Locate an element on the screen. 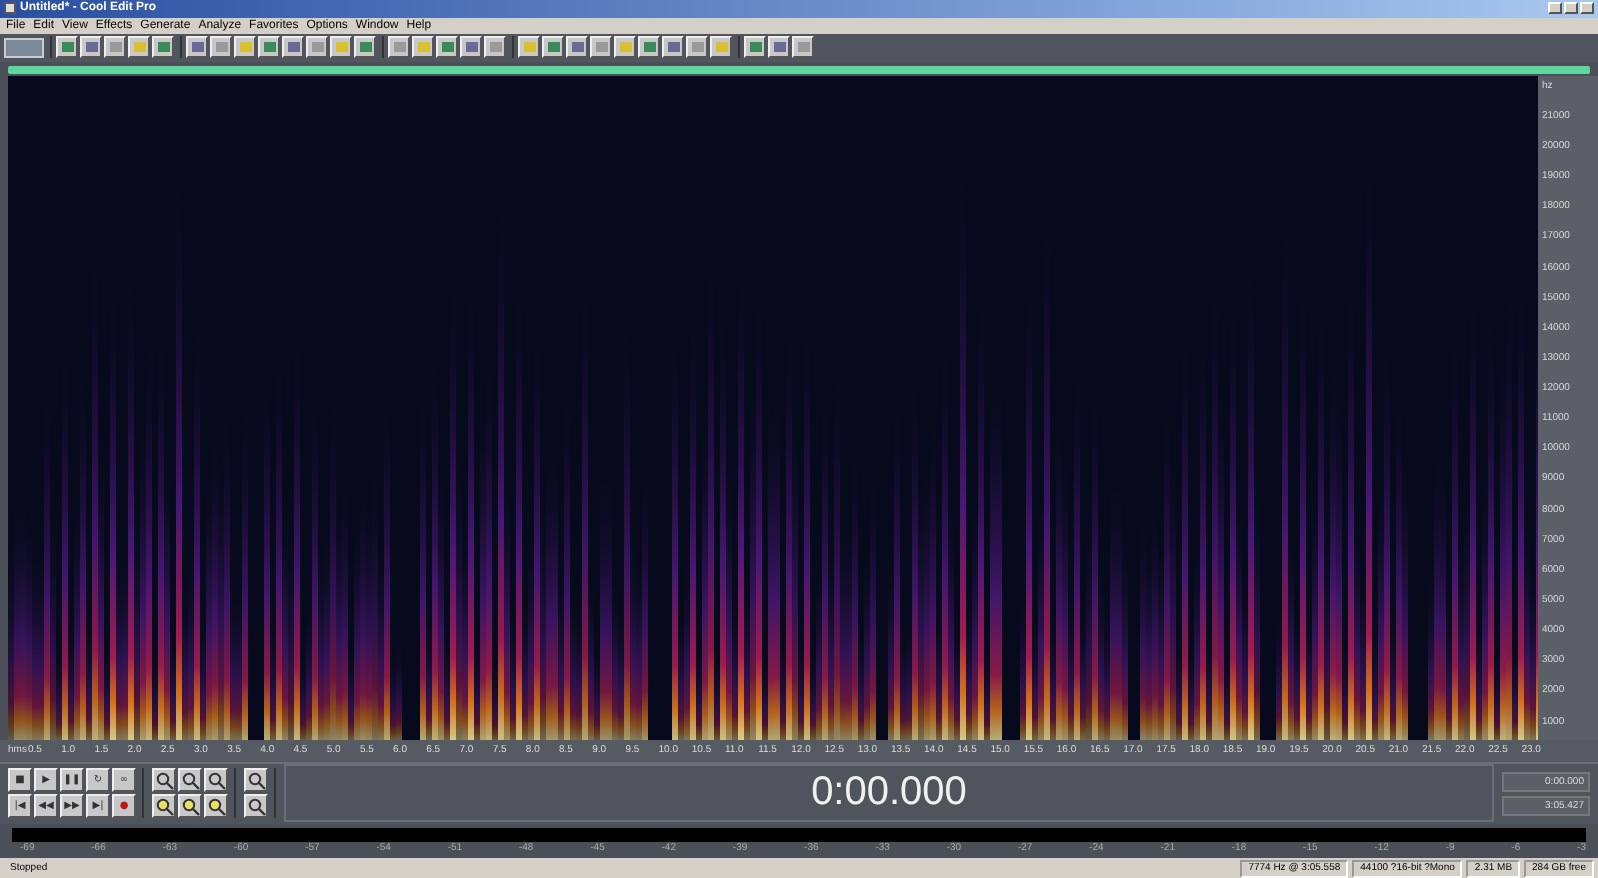  time-readout: 0:00.000 is located at coordinates (889, 793).